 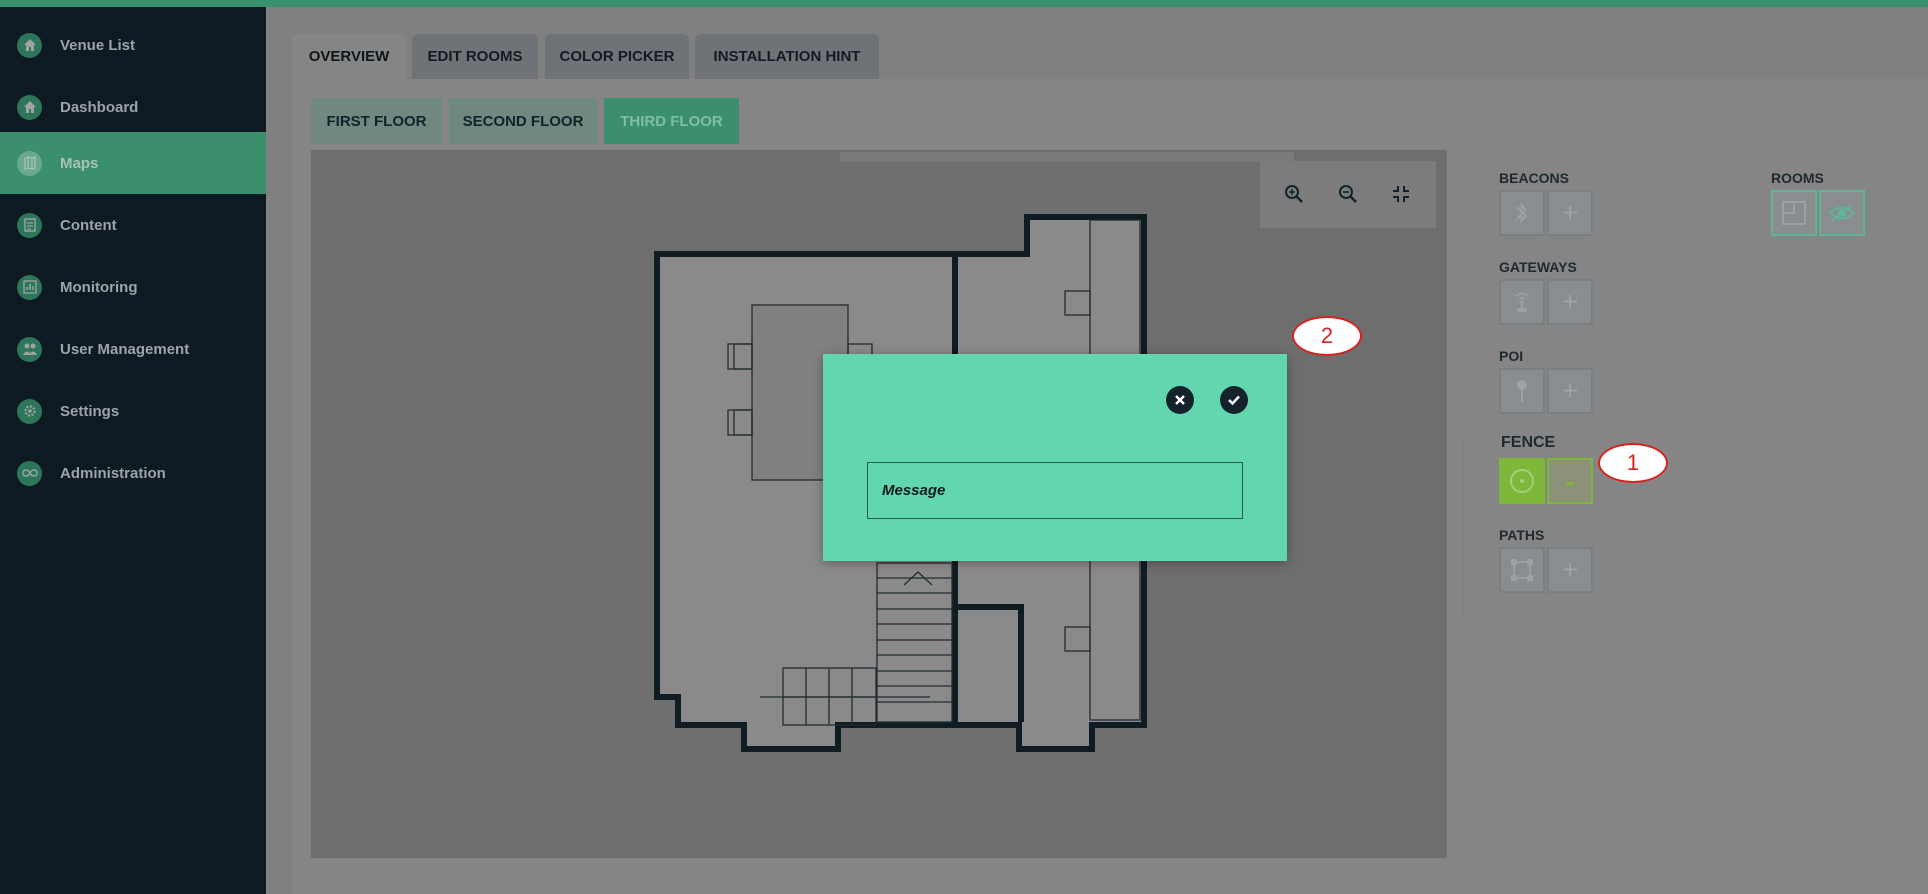 I want to click on minus-icon: -, so click(x=1570, y=481).